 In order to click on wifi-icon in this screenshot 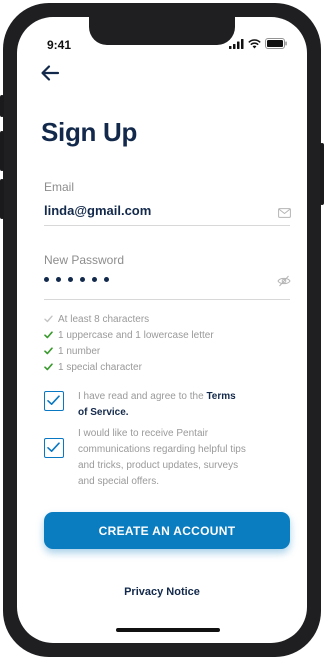, I will do `click(254, 43)`.